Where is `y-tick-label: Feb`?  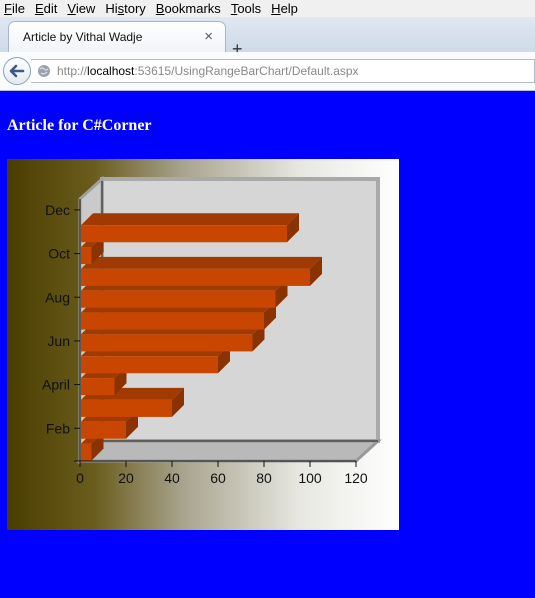
y-tick-label: Feb is located at coordinates (58, 428).